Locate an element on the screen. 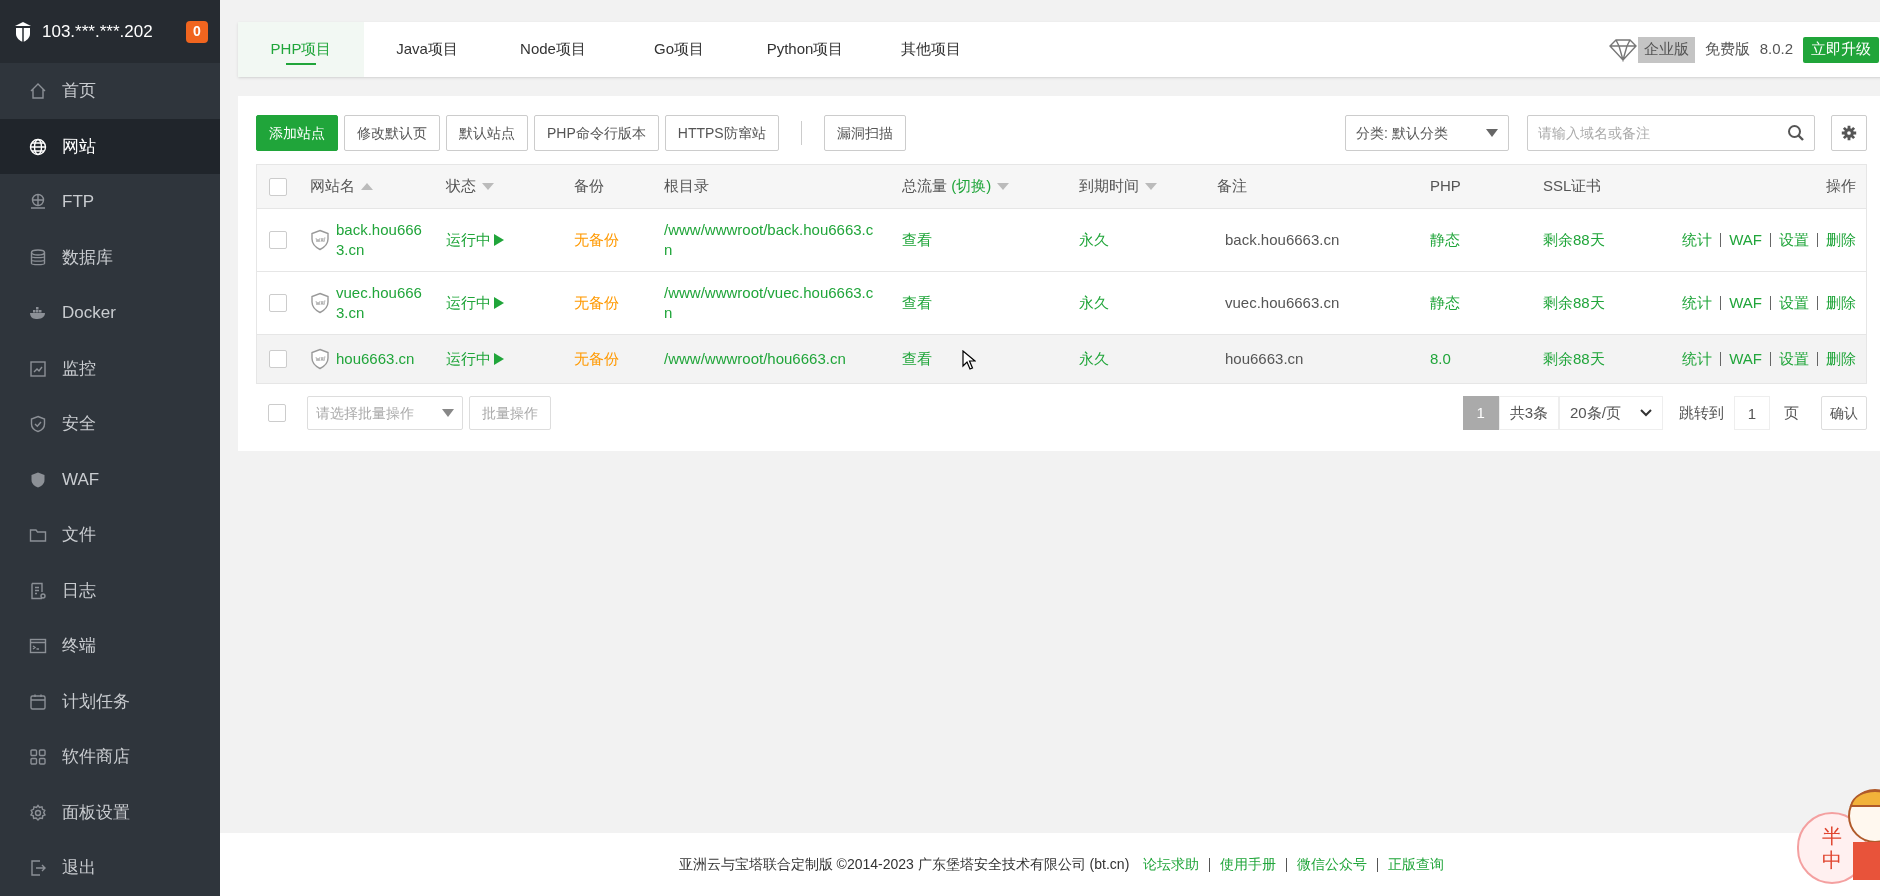  settings-button is located at coordinates (1849, 133).